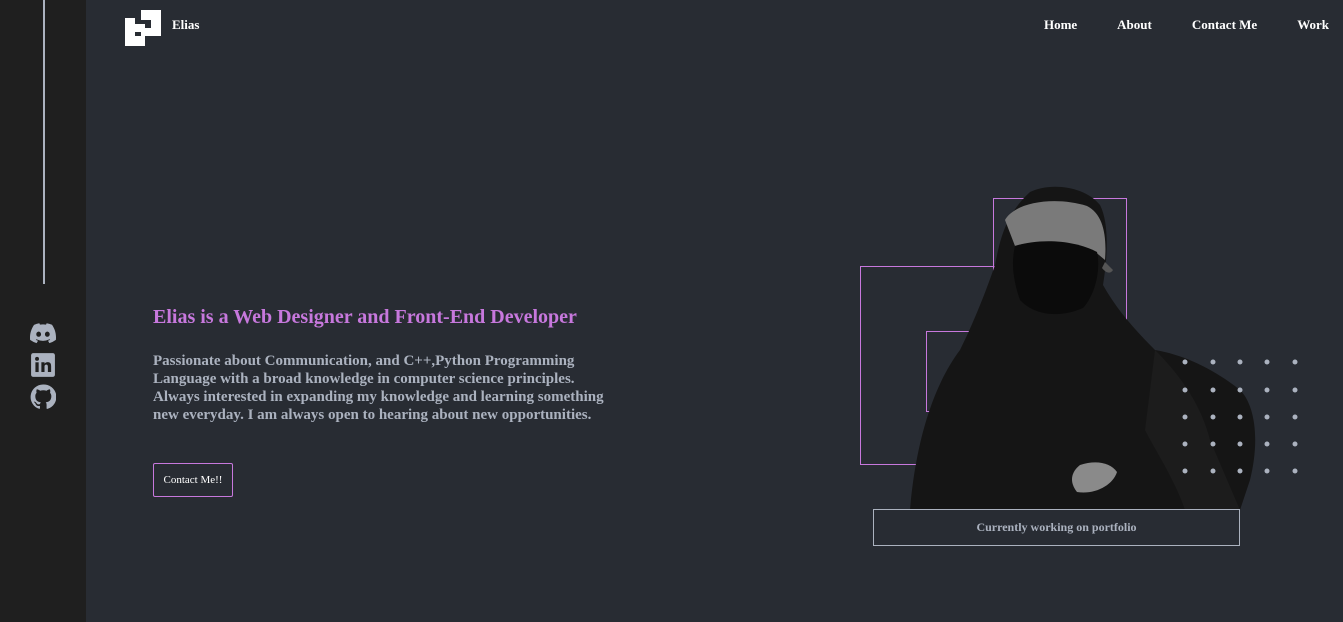  What do you see at coordinates (1313, 25) in the screenshot?
I see `nav-work: Work` at bounding box center [1313, 25].